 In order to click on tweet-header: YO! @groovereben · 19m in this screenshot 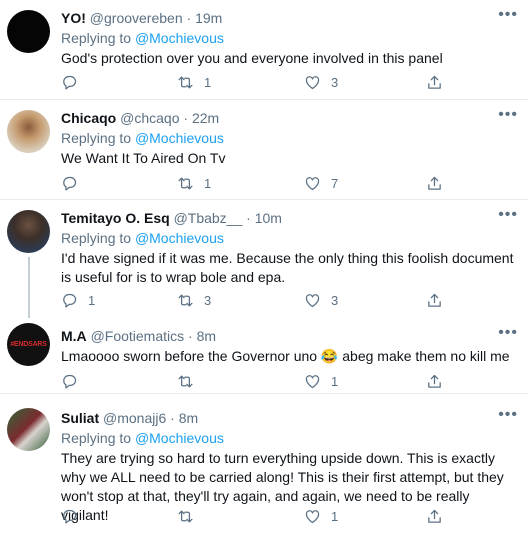, I will do `click(288, 18)`.